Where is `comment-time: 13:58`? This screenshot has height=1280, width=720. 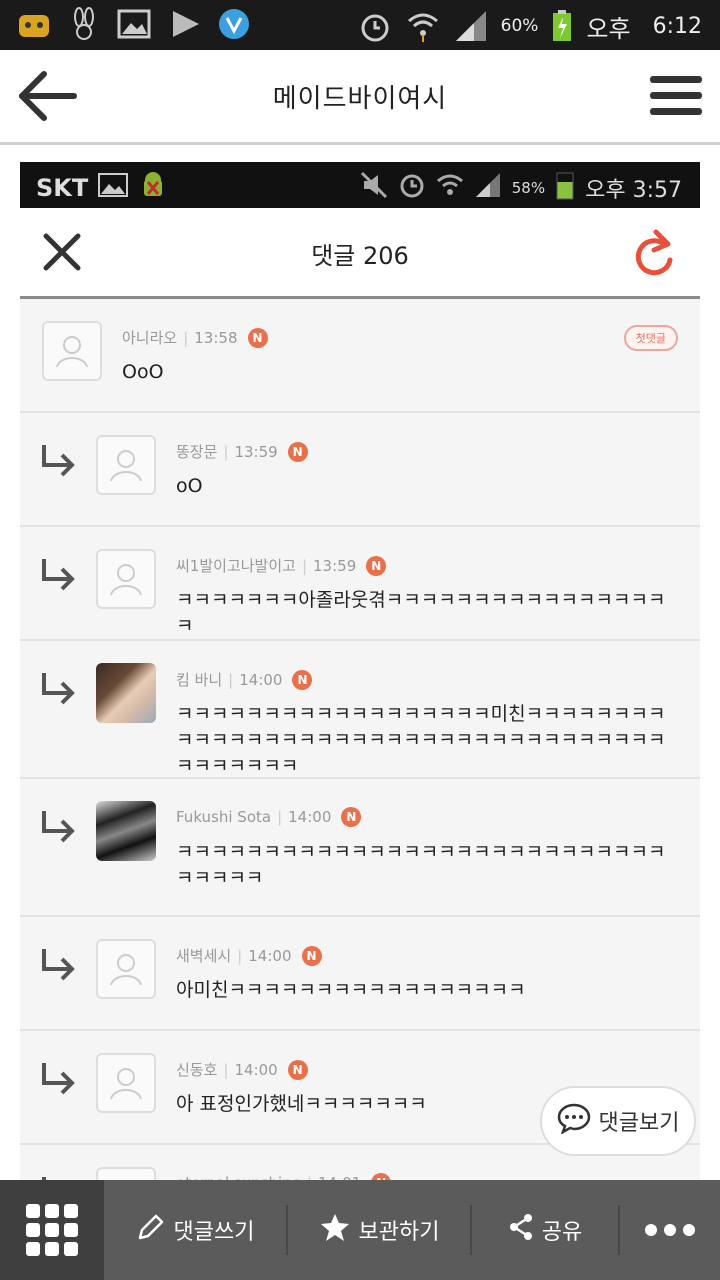
comment-time: 13:58 is located at coordinates (216, 337).